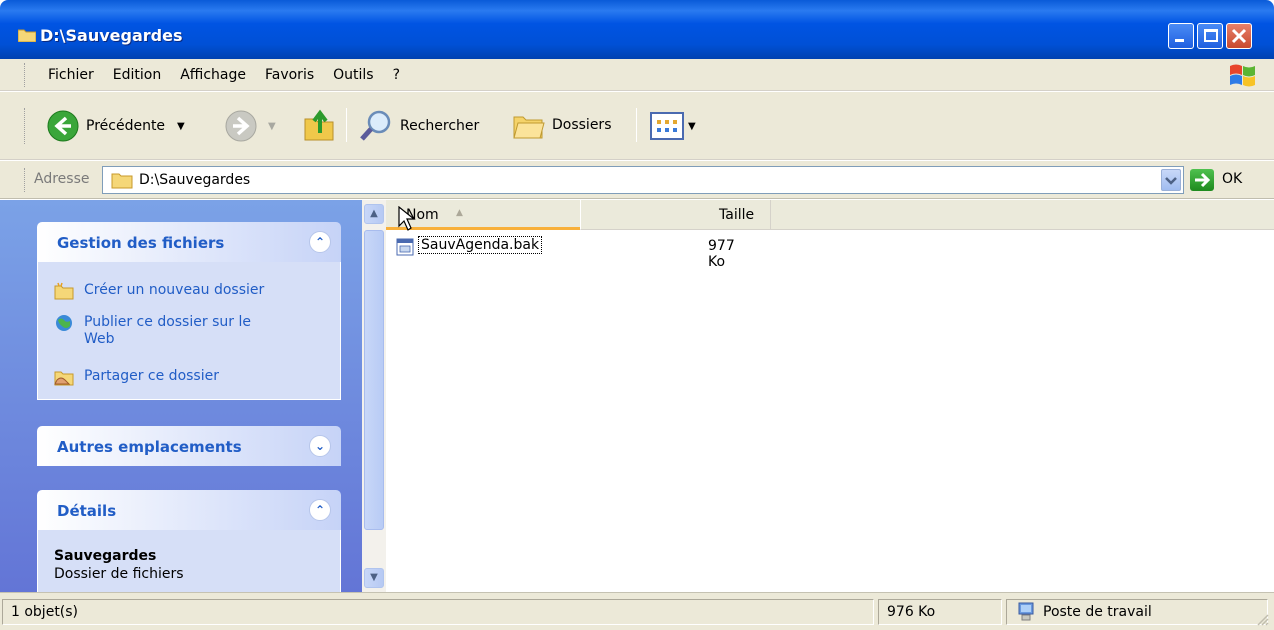 This screenshot has width=1274, height=630. Describe the element at coordinates (396, 75) in the screenshot. I see `menu-help: ?` at that location.